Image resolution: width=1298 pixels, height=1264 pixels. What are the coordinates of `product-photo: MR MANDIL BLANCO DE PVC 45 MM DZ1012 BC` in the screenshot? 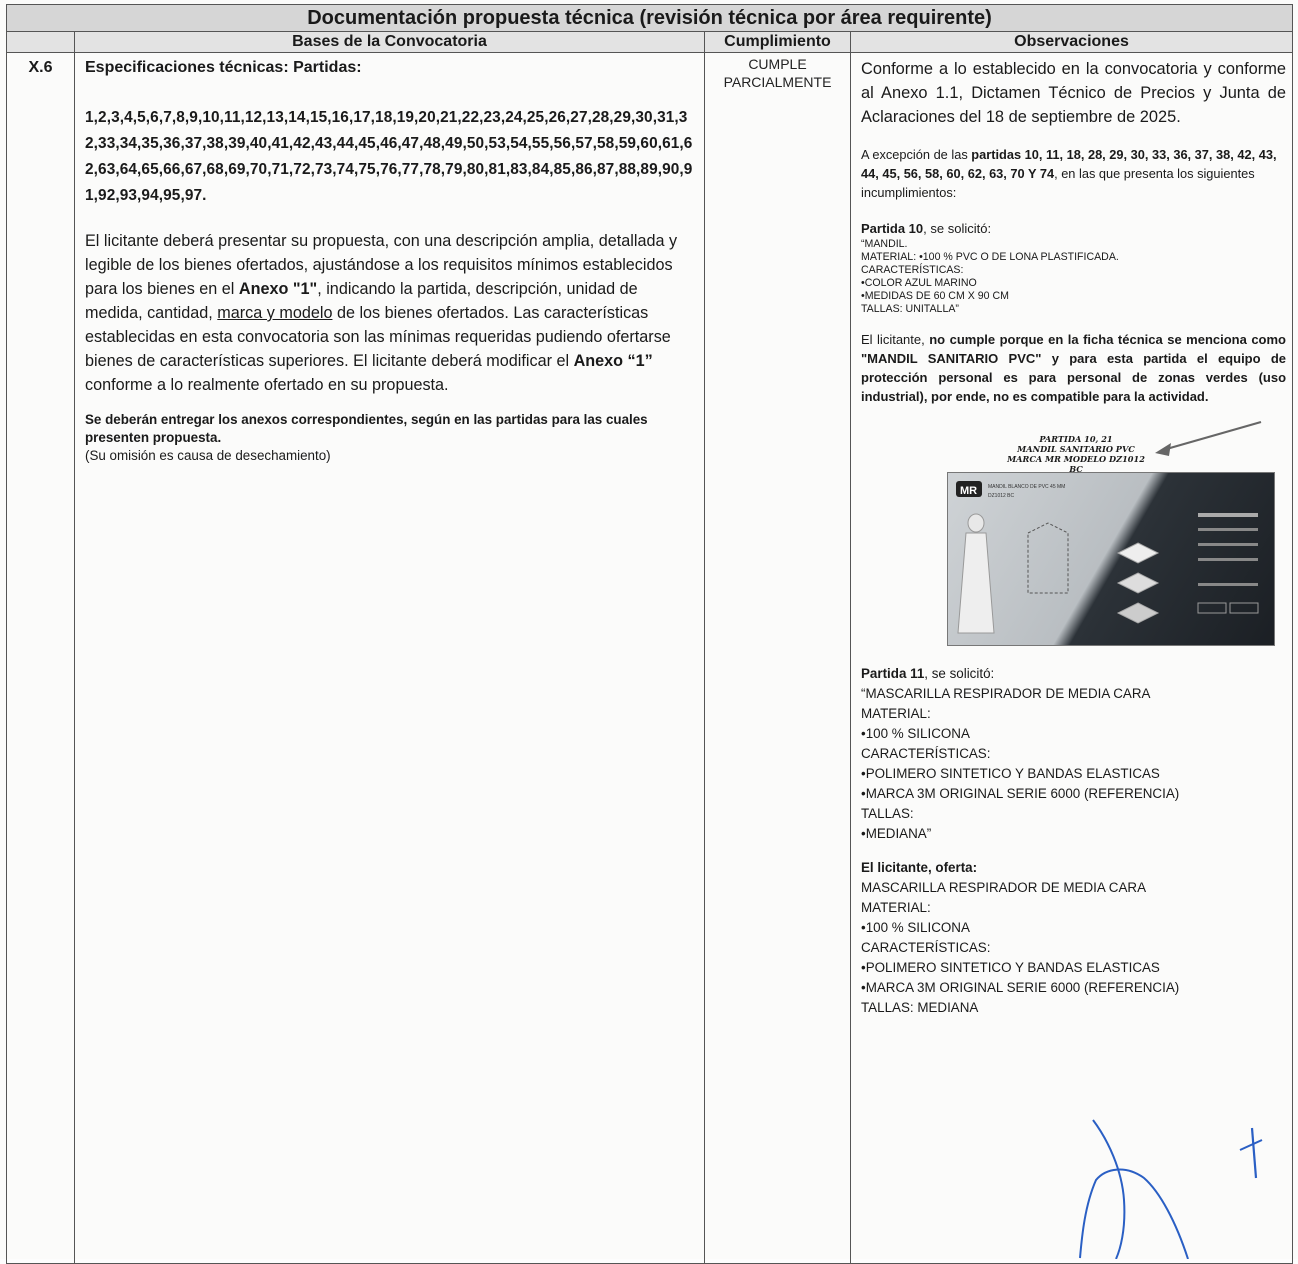 It's located at (1111, 559).